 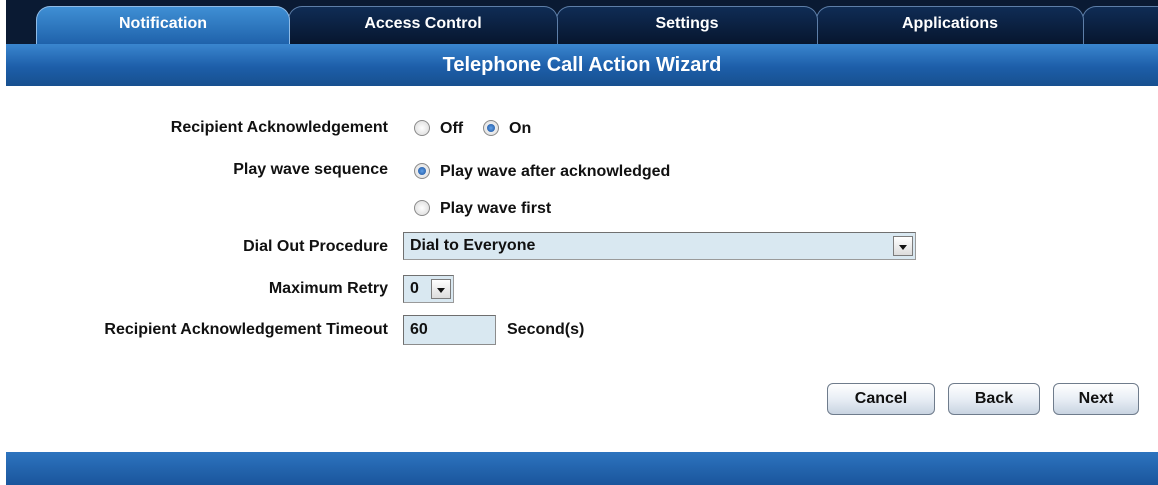 I want to click on tab-access-control: Access Control, so click(x=423, y=25).